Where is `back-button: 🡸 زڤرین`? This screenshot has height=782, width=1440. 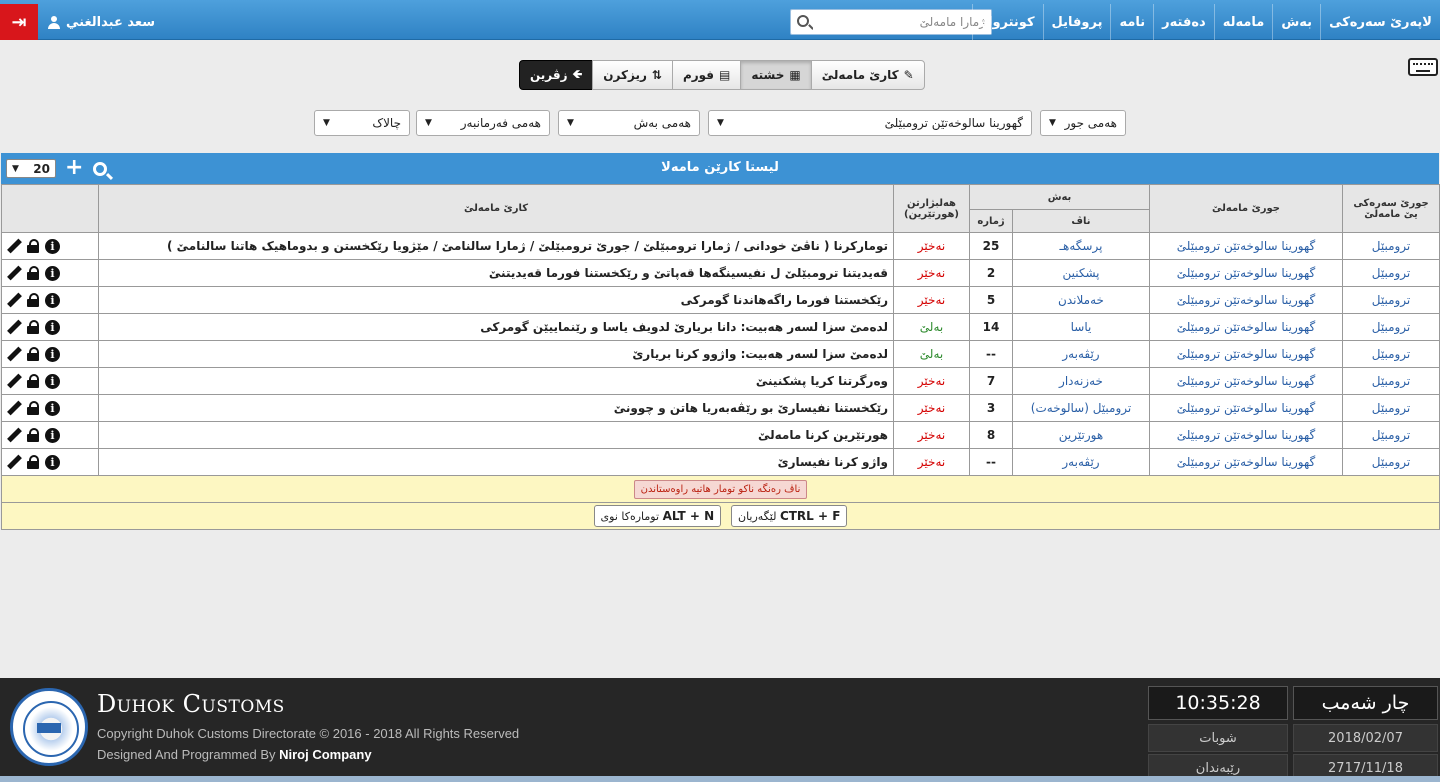
back-button: 🡸 زڤرین is located at coordinates (556, 75).